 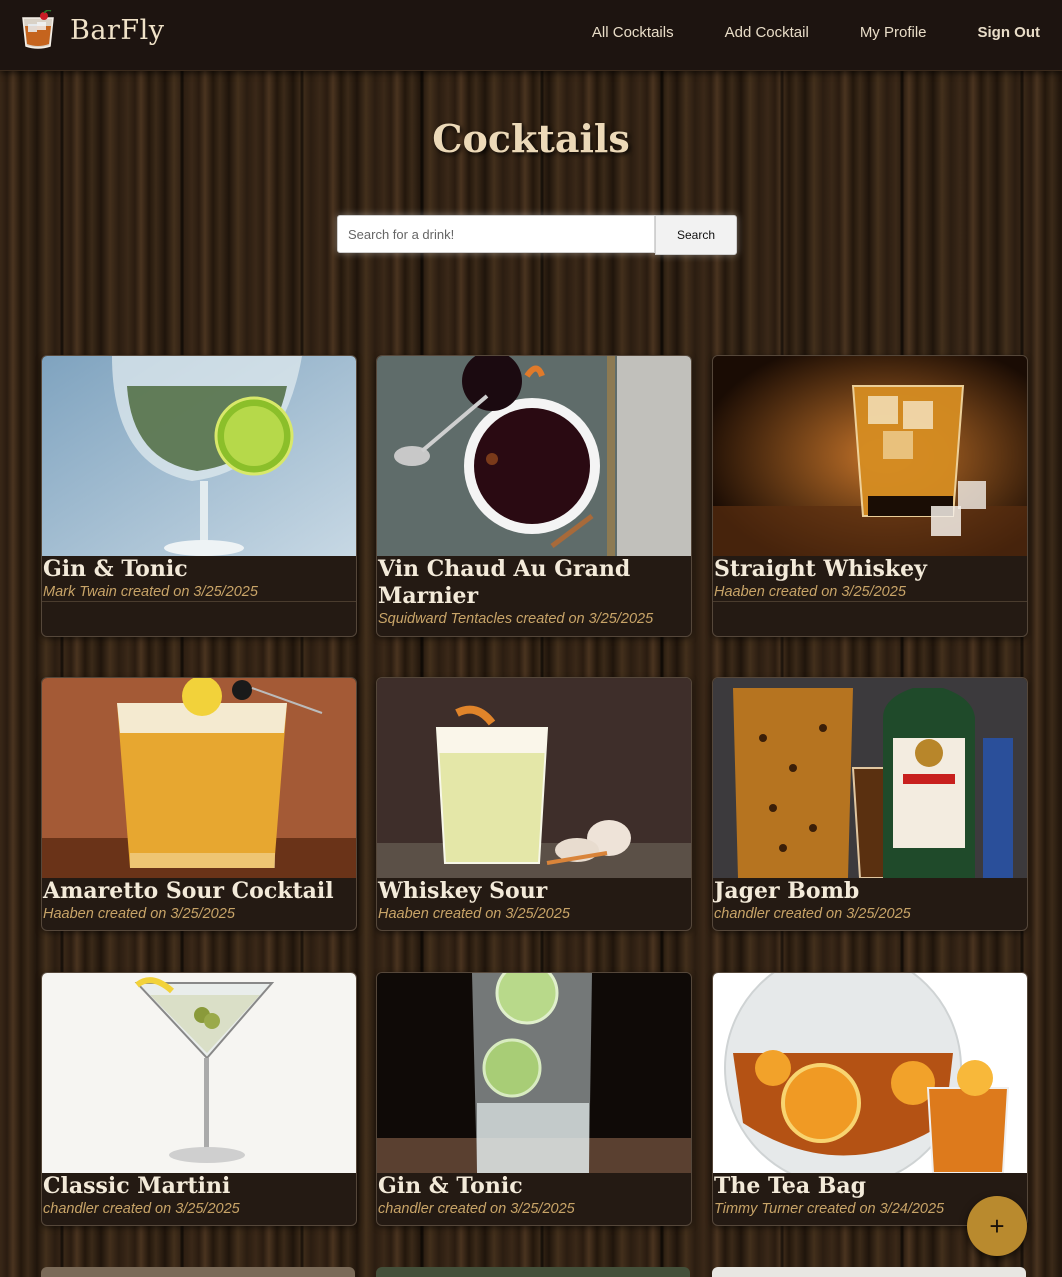 I want to click on cocktail-card: Jager Bomb chandler created on 3/25/2025, so click(x=870, y=804).